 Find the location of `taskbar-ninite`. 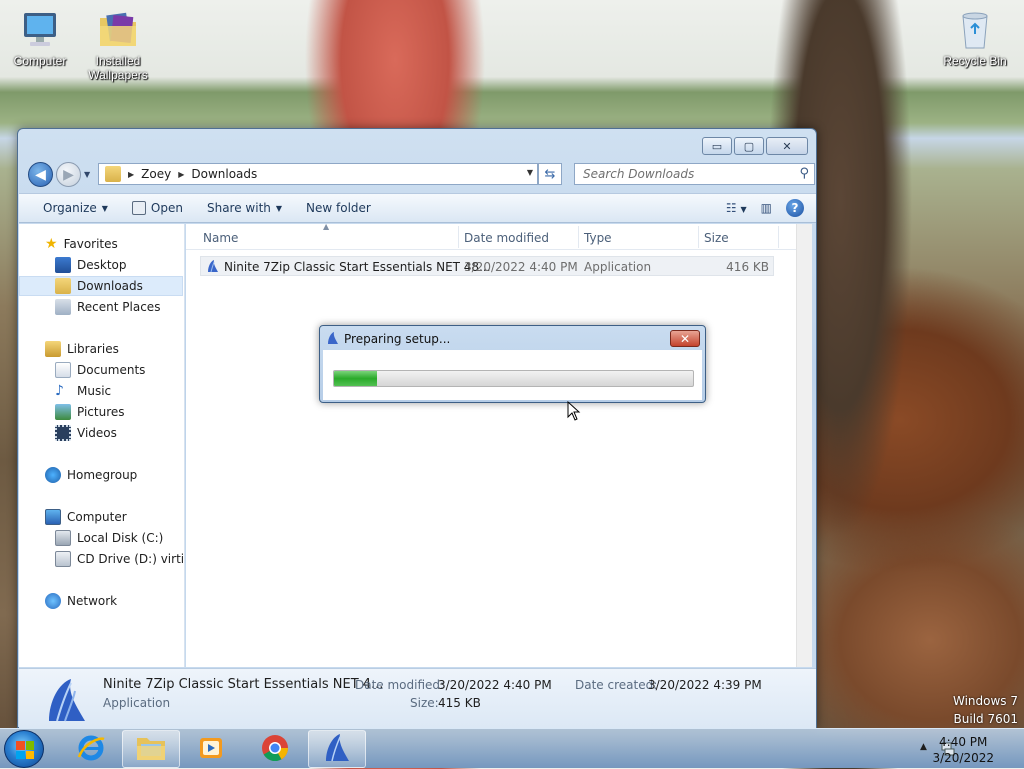

taskbar-ninite is located at coordinates (337, 749).